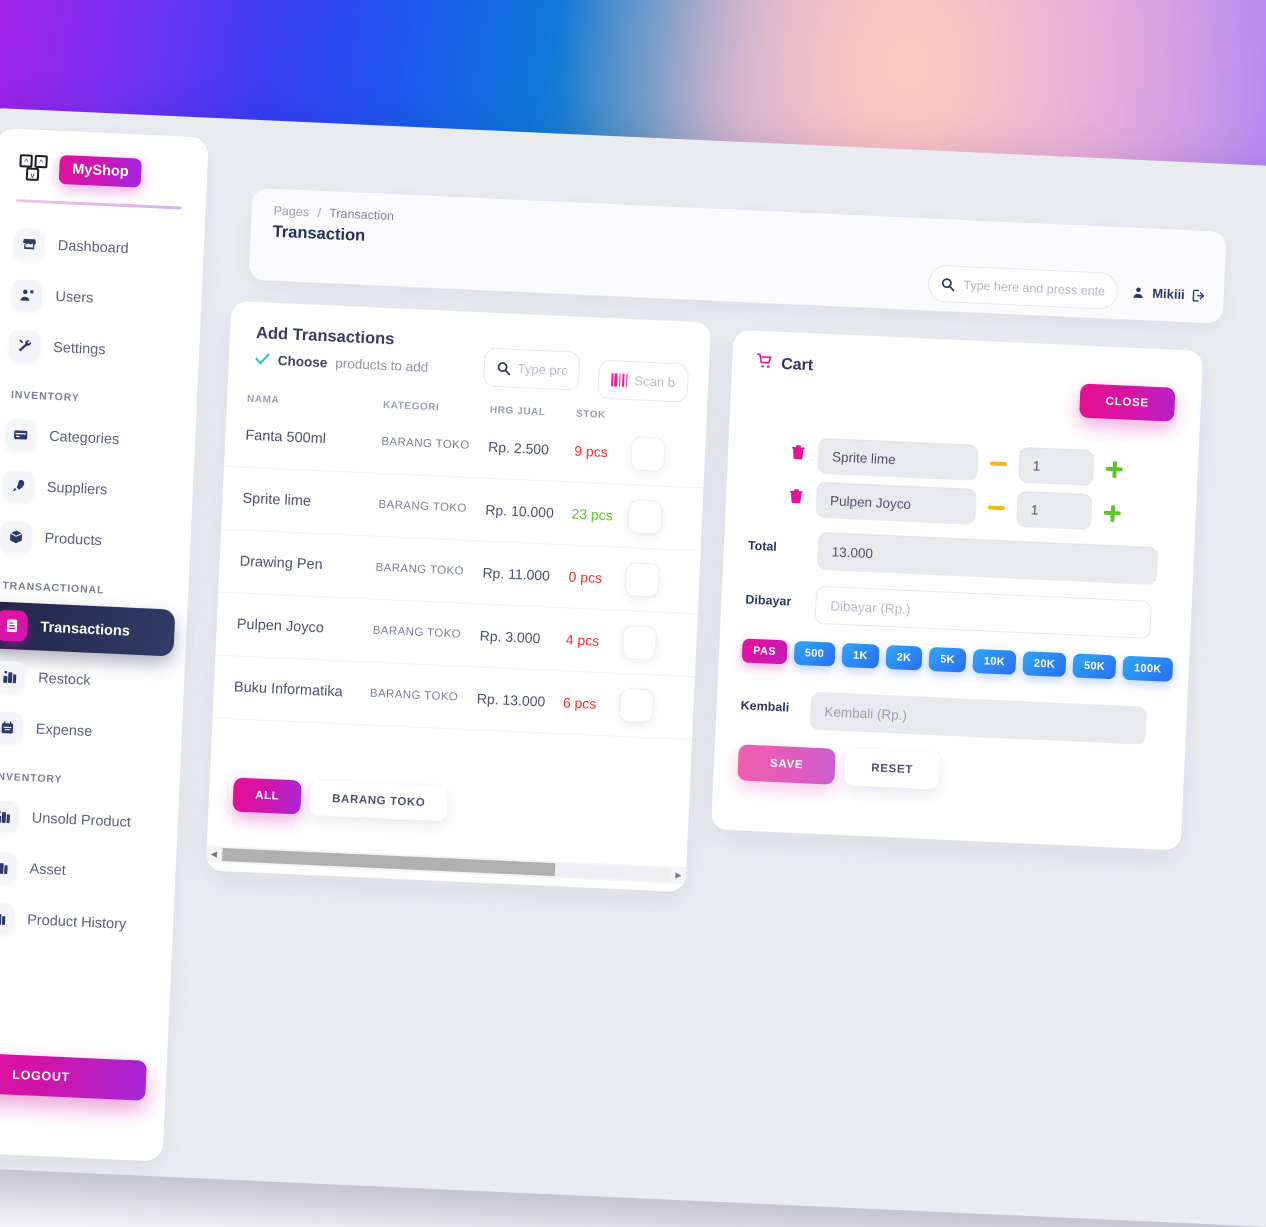 This screenshot has height=1227, width=1266. What do you see at coordinates (904, 658) in the screenshot?
I see `denomination-button: 2K` at bounding box center [904, 658].